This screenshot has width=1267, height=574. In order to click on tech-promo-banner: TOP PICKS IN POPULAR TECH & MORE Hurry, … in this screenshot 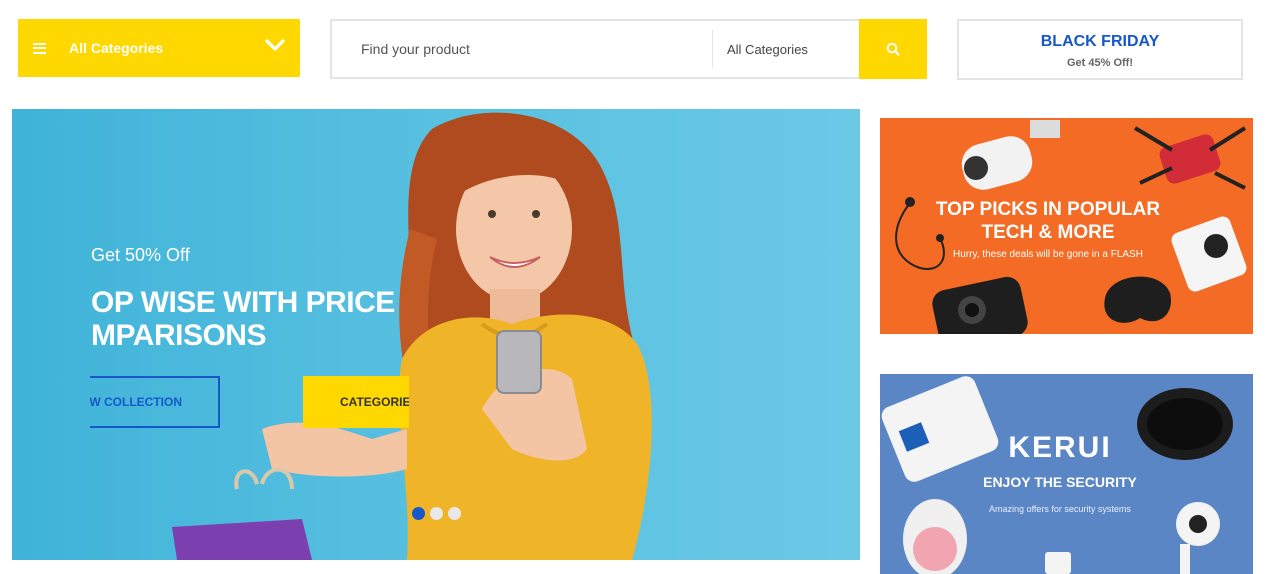, I will do `click(1066, 226)`.